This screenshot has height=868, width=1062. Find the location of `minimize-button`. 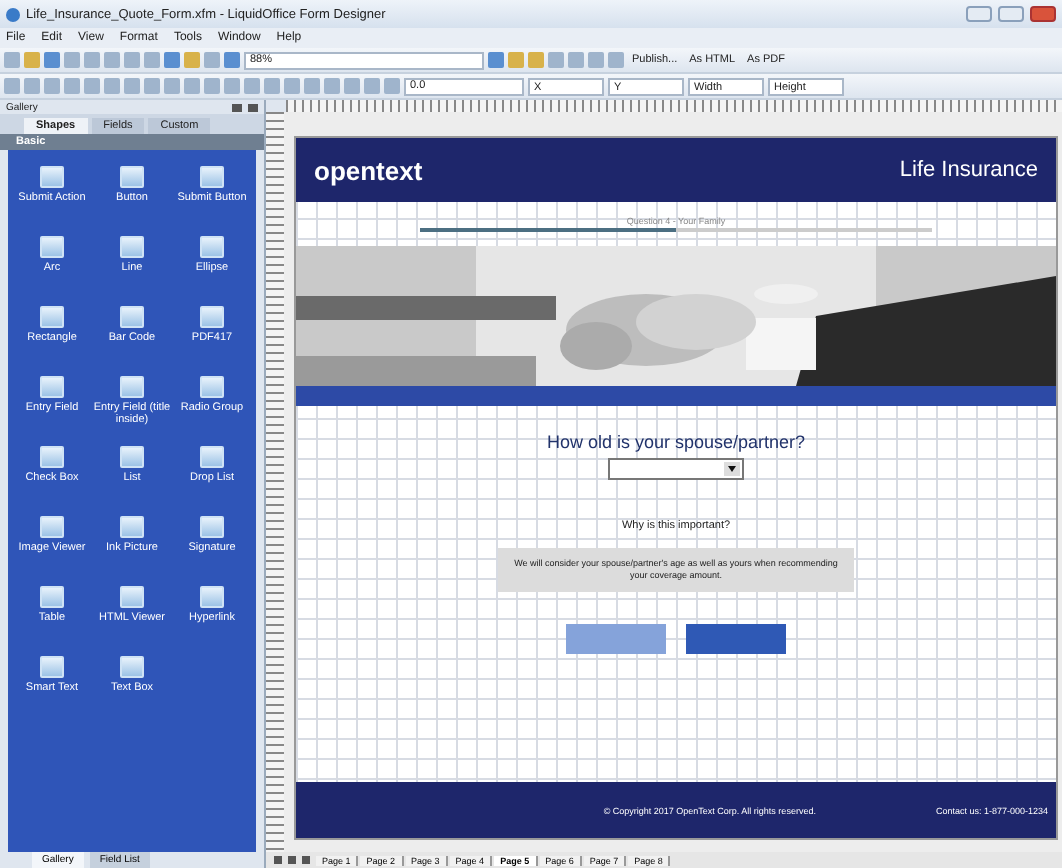

minimize-button is located at coordinates (979, 14).